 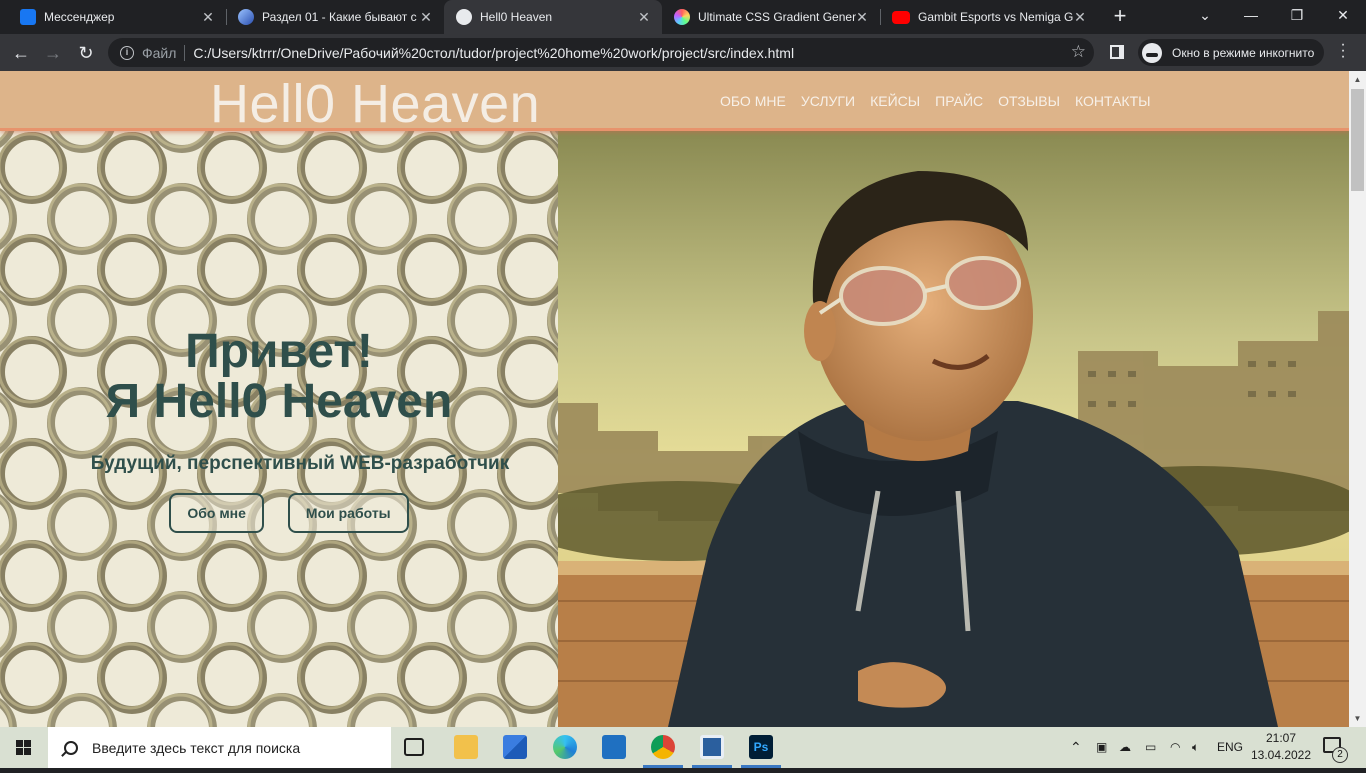 I want to click on search-icon, so click(x=71, y=747).